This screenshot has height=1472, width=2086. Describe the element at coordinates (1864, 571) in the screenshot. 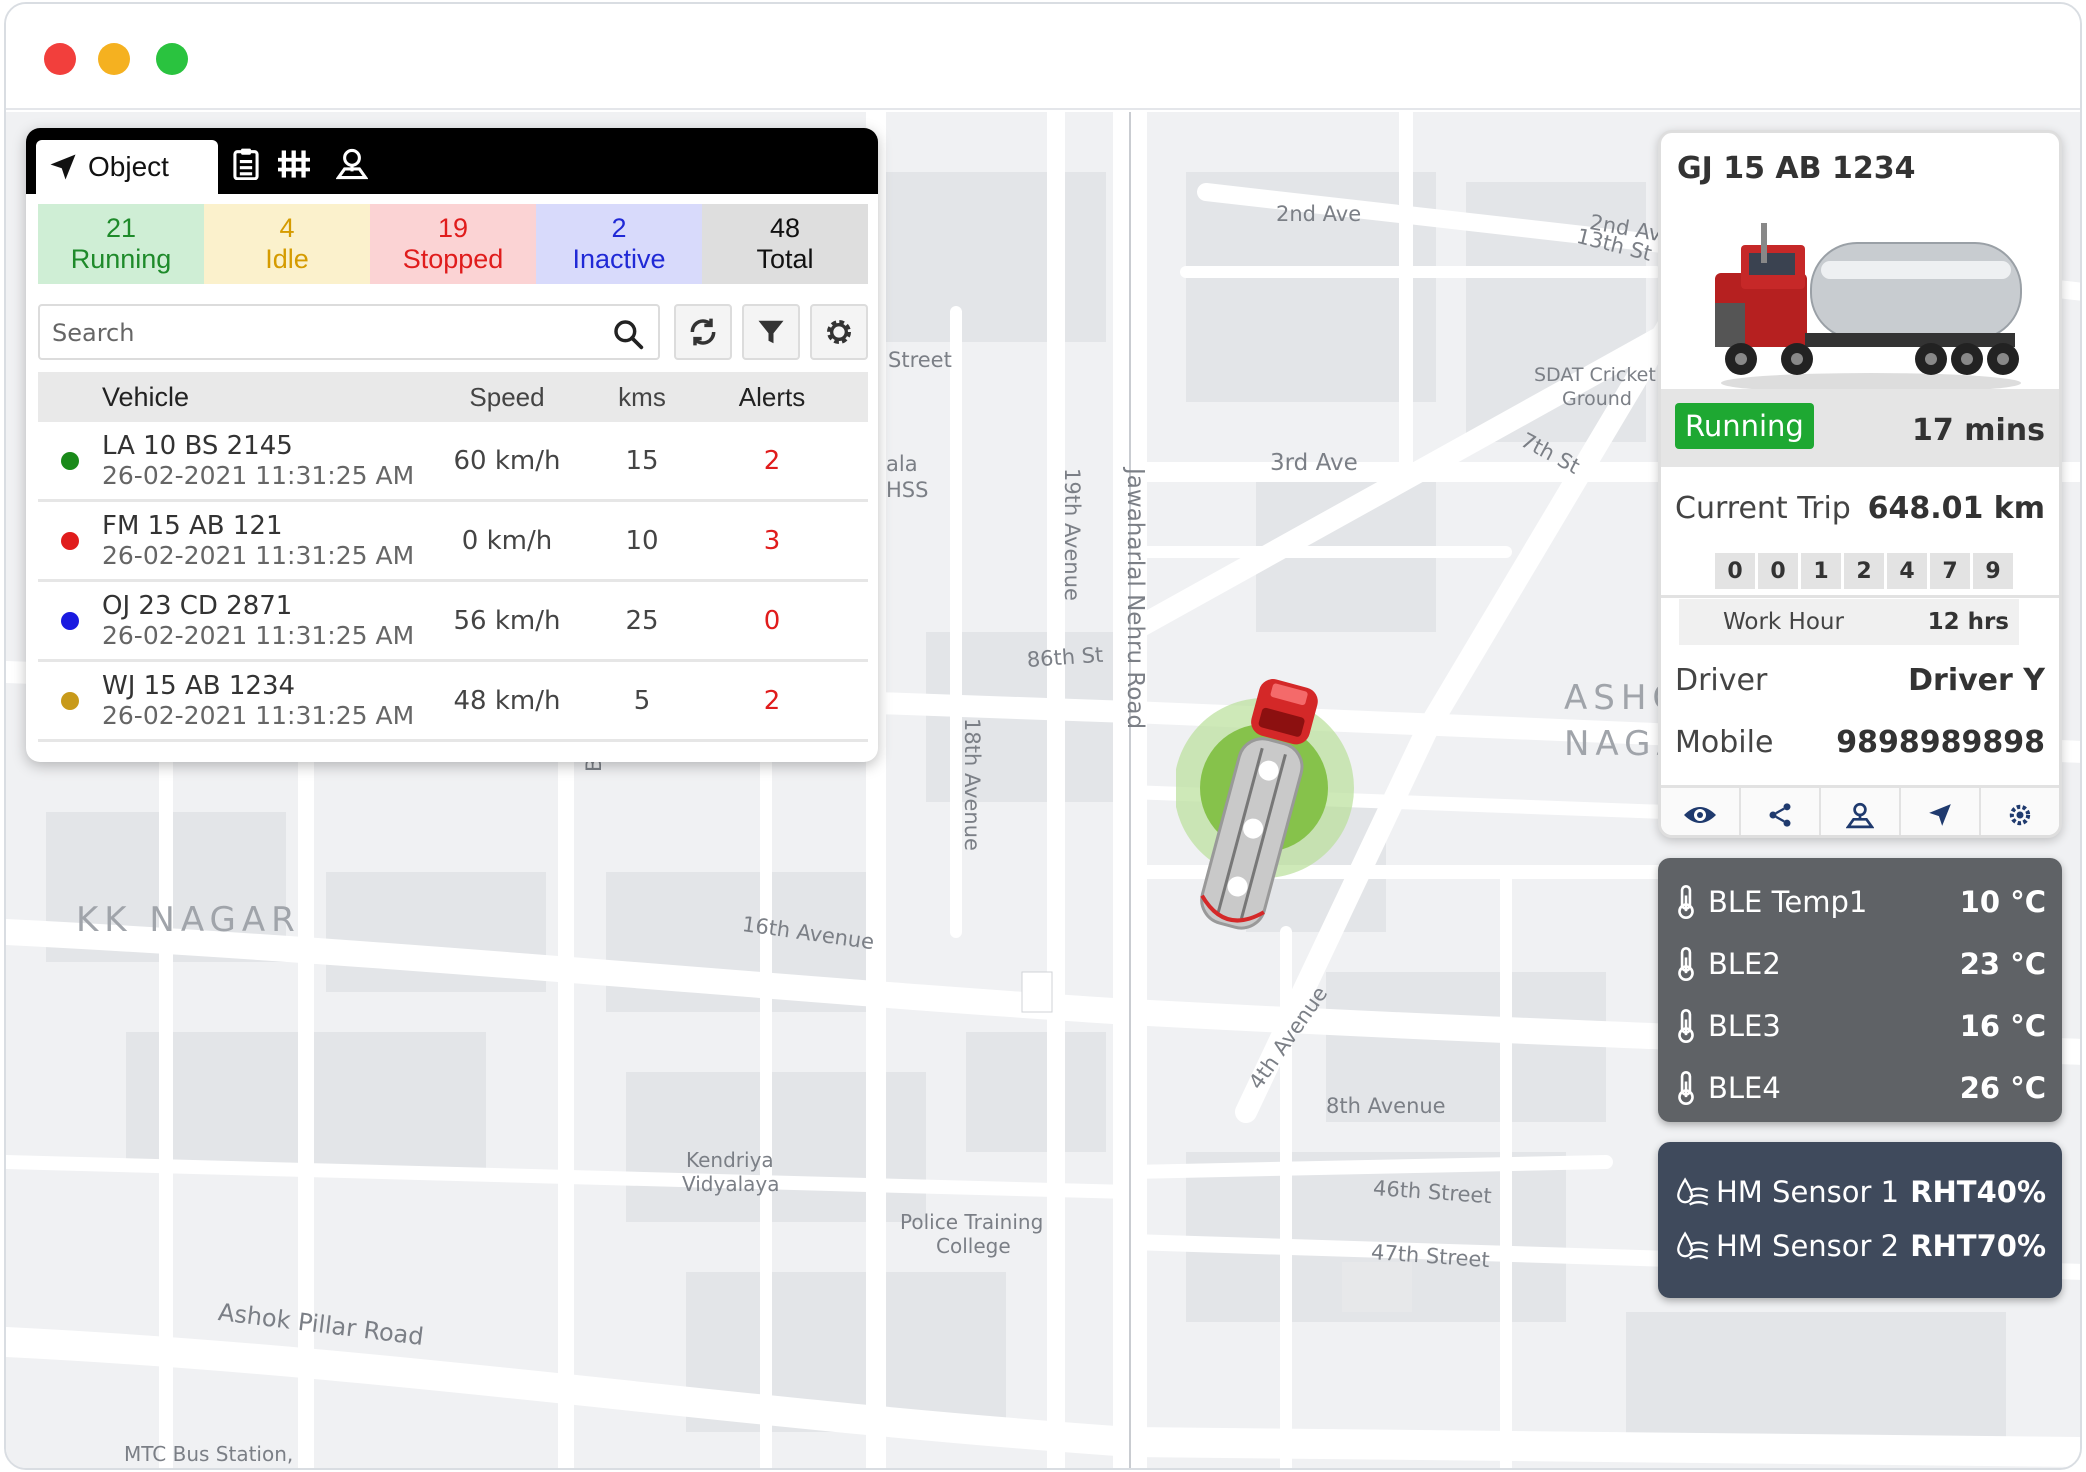

I see `odometer-digit: 2` at that location.